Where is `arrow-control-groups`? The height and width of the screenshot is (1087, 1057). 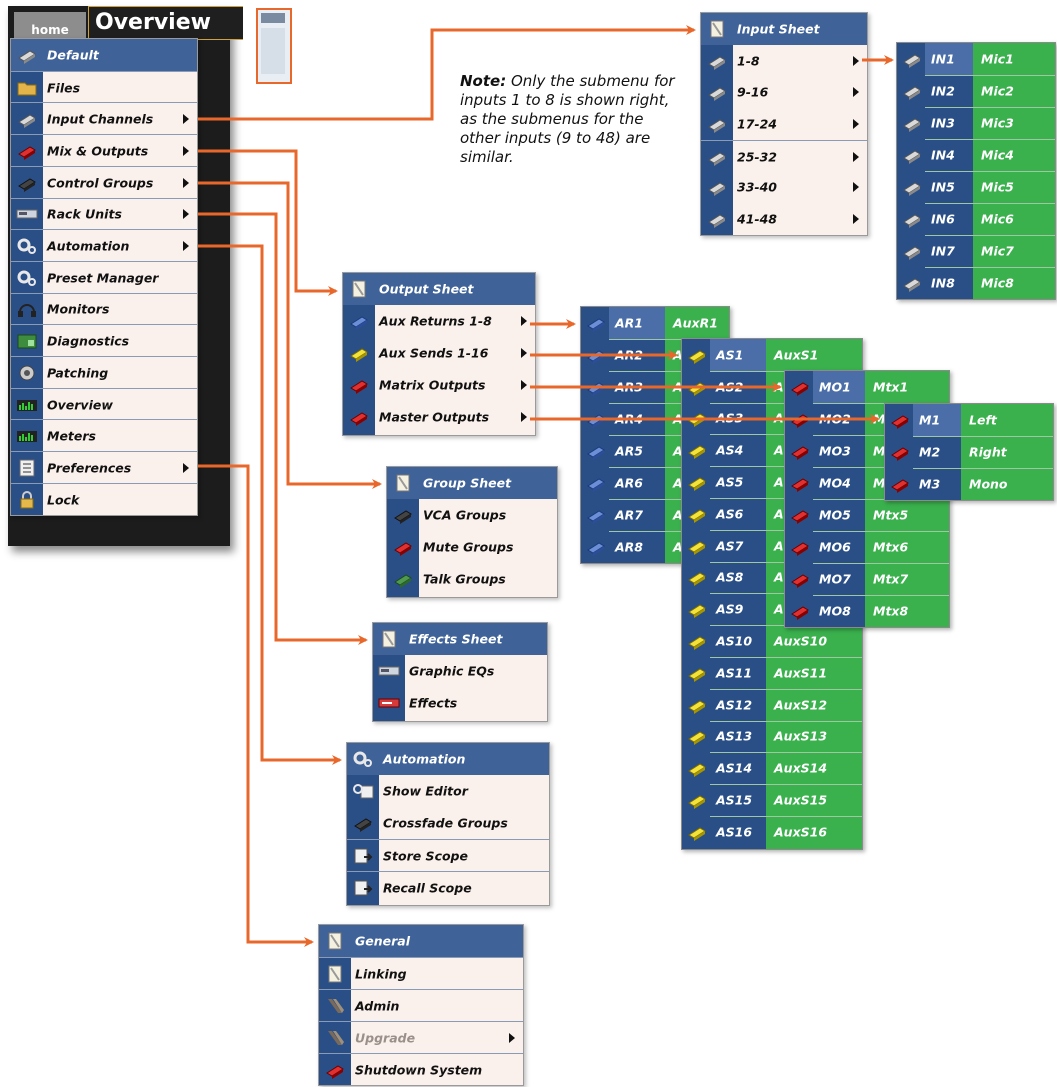 arrow-control-groups is located at coordinates (290, 335).